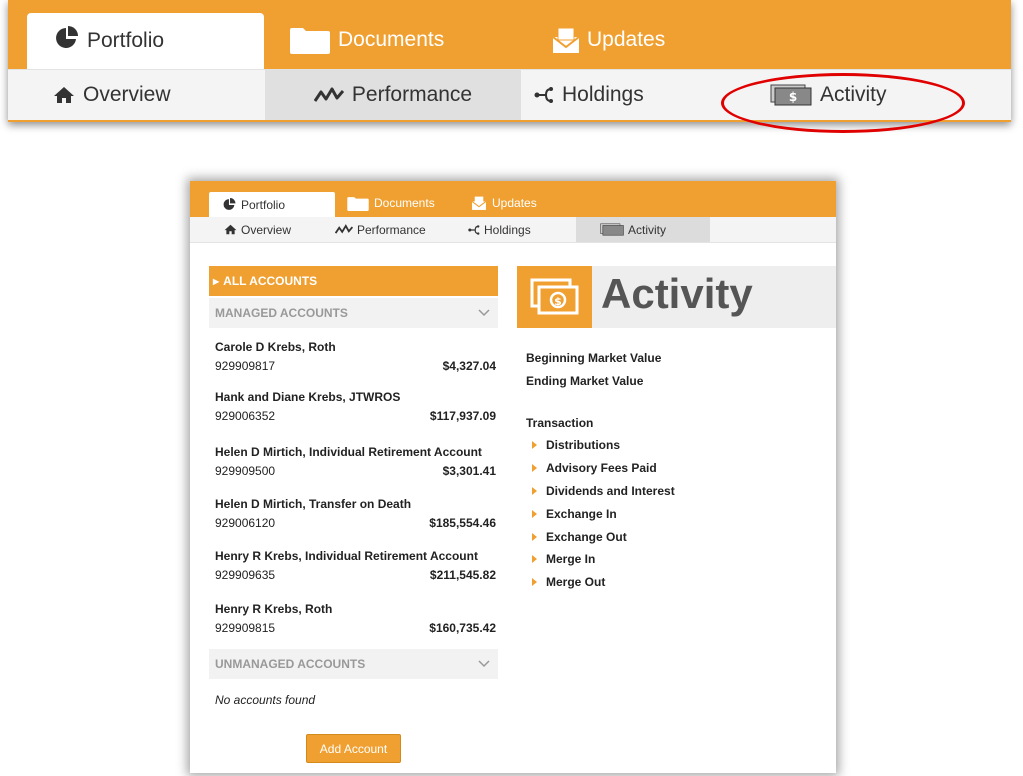  Describe the element at coordinates (594, 358) in the screenshot. I see `beginning-market-value-label: Beginning Market Value` at that location.